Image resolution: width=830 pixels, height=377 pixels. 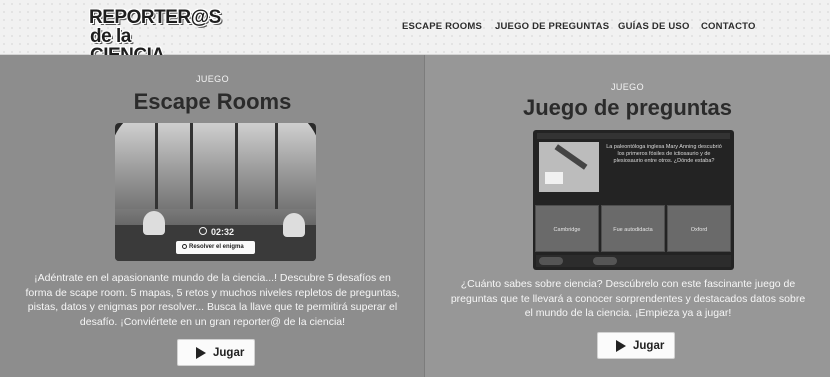 I want to click on quiz-question-picture, so click(x=569, y=167).